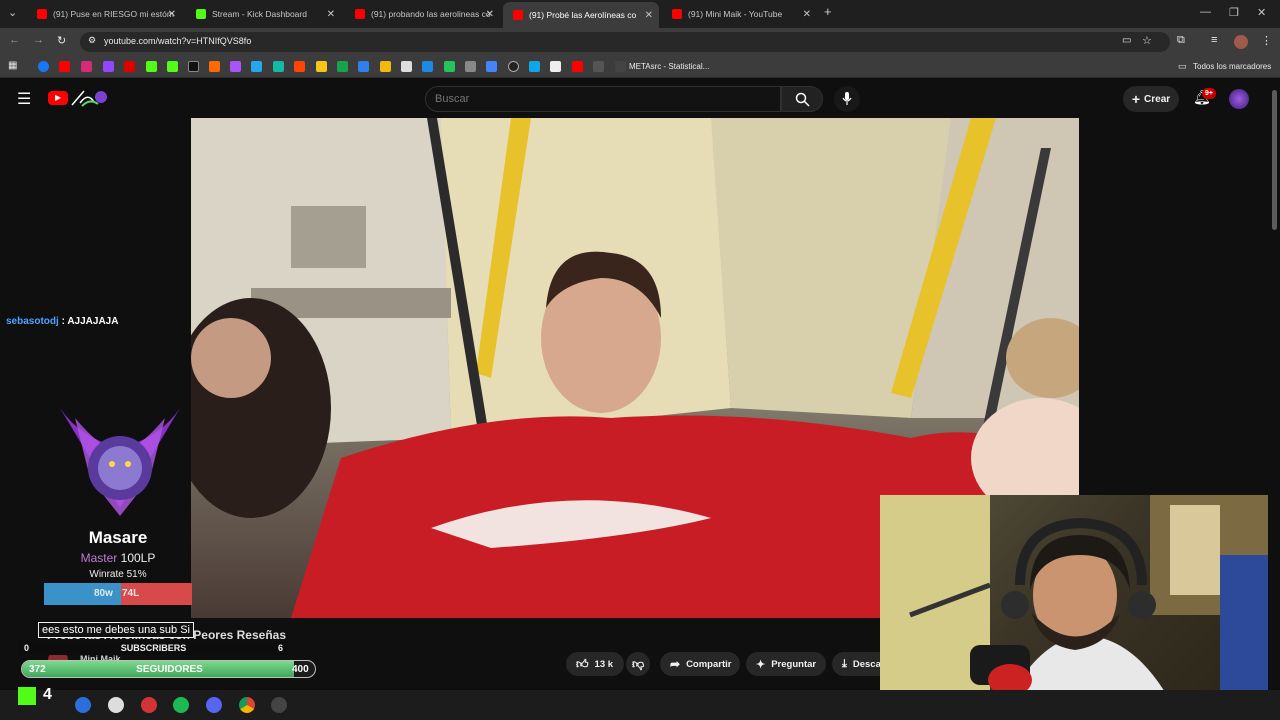  I want to click on doodle-logo, so click(89, 98).